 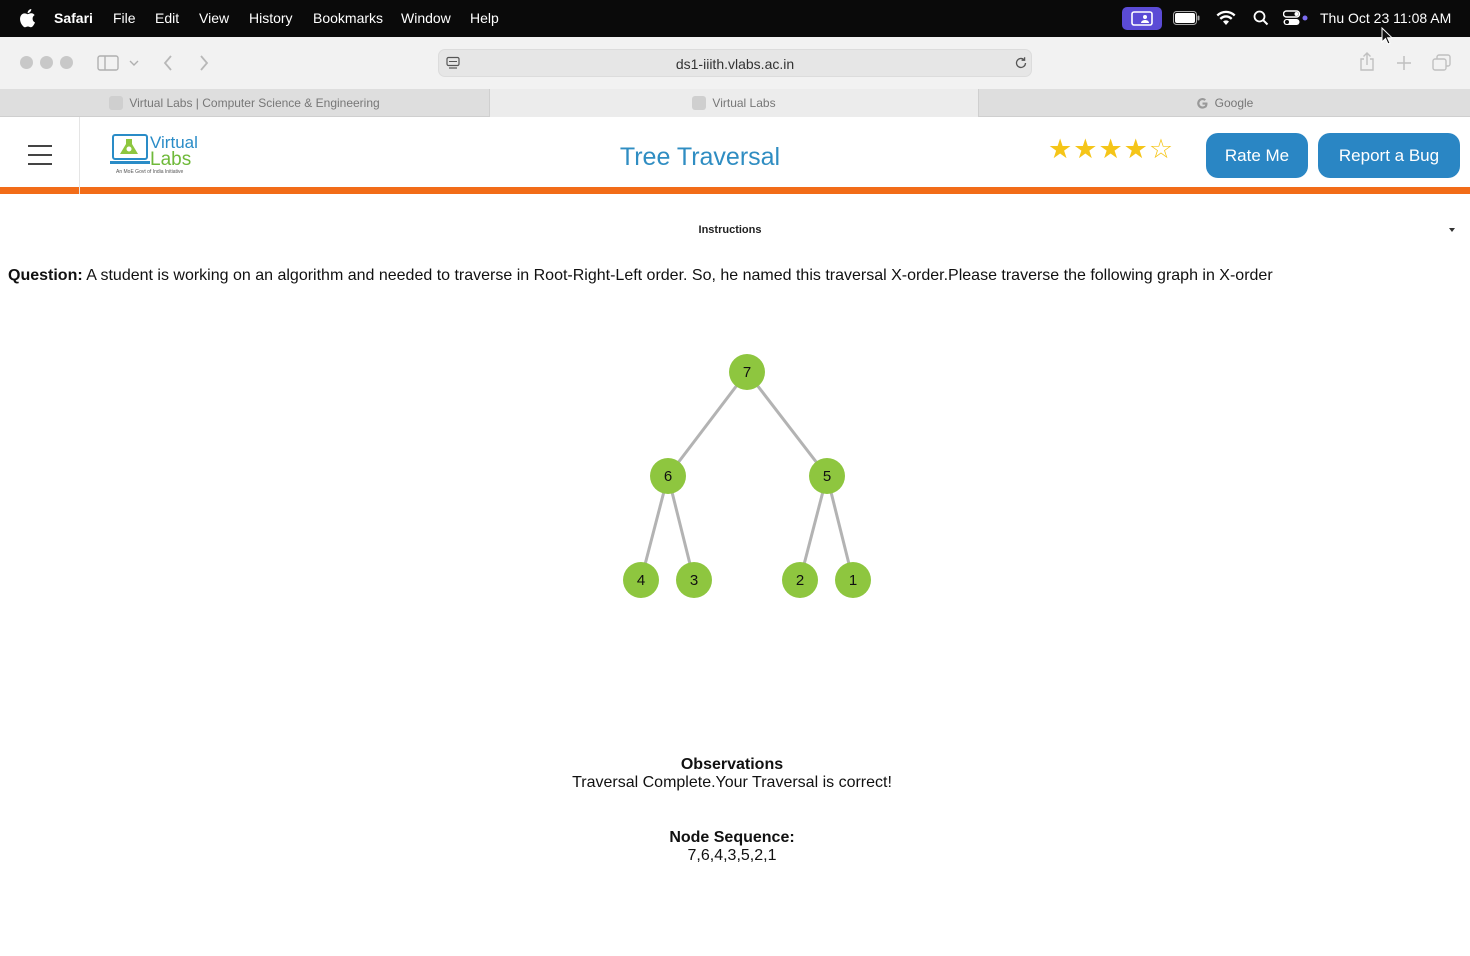 I want to click on tab-virtual-labs: Virtual Labs, so click(x=734, y=103).